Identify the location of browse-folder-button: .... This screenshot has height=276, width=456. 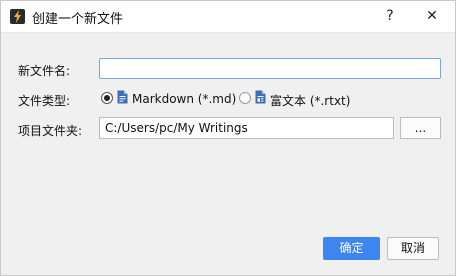
(420, 128).